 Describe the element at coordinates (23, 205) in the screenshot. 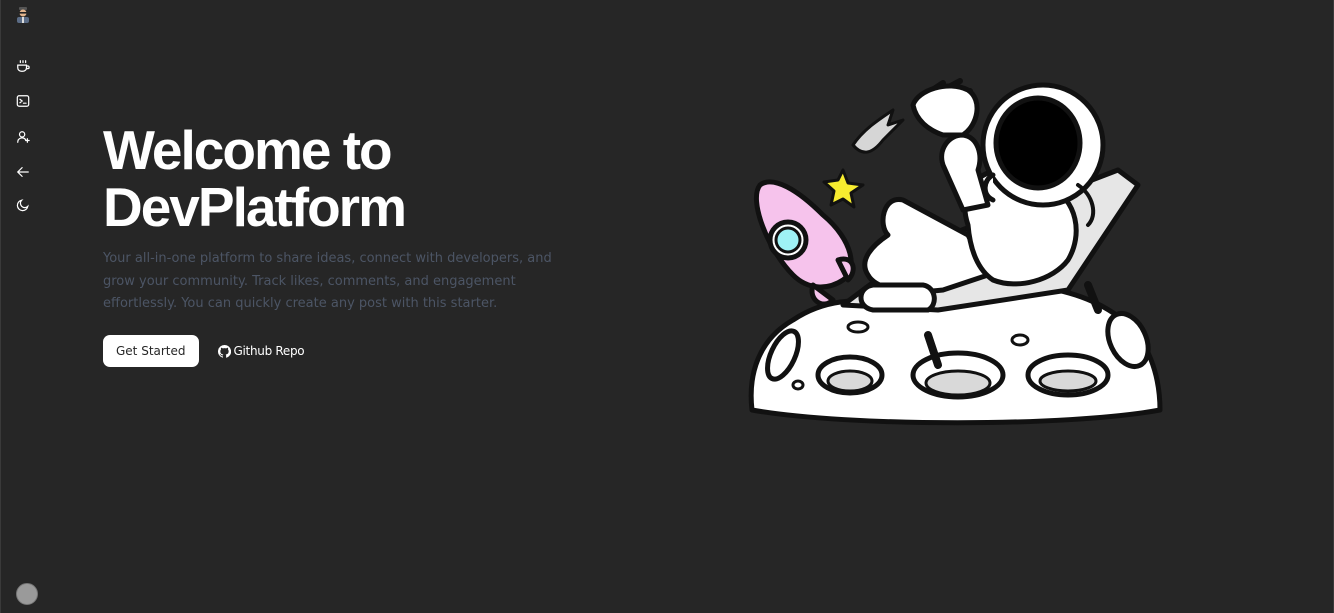

I see `moon-icon` at that location.